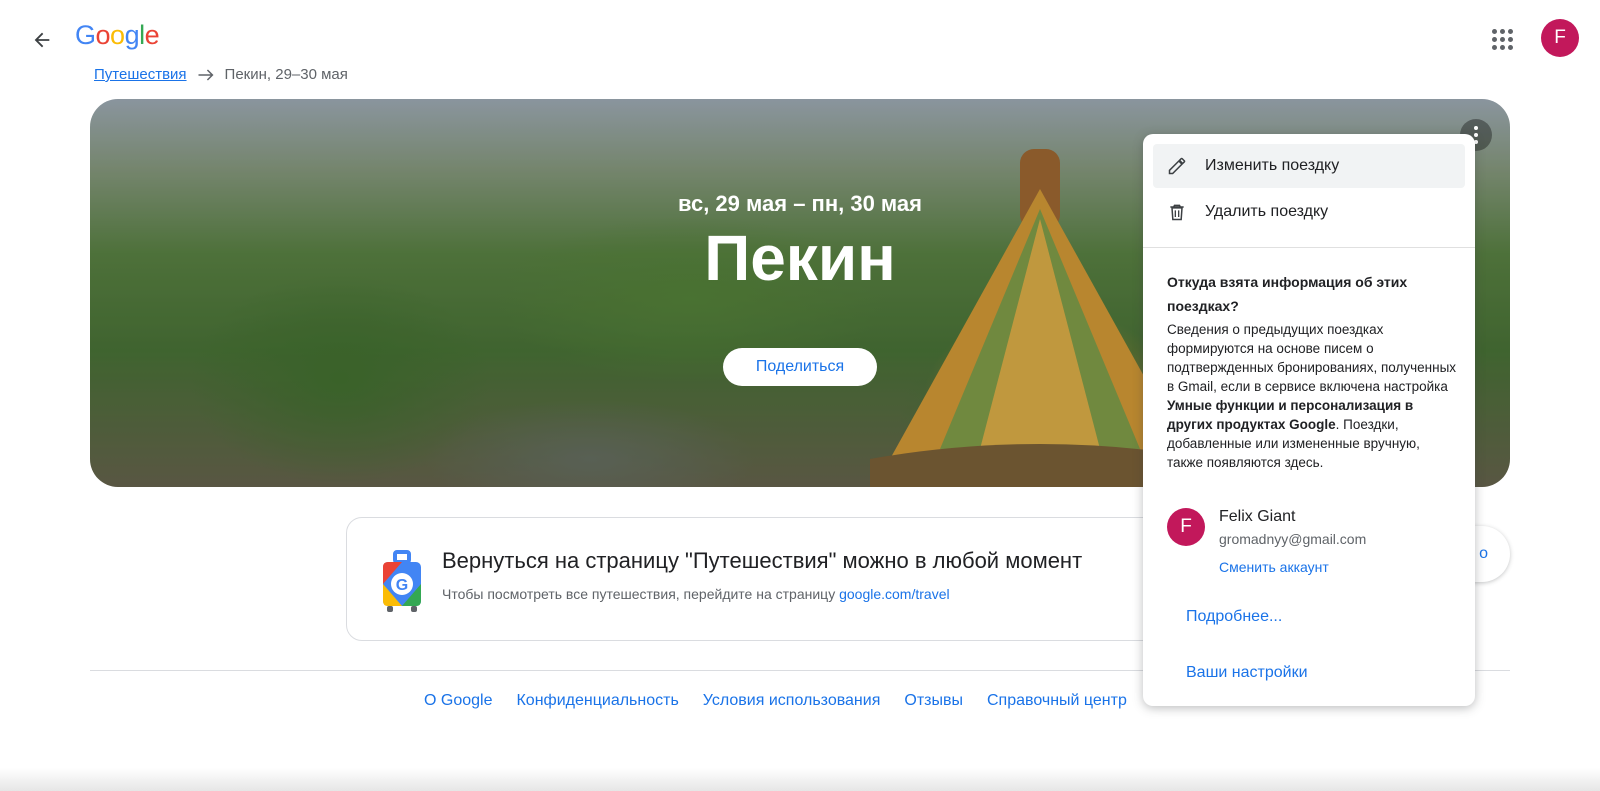  I want to click on account-email: gromadnyy@gmail.com, so click(1293, 539).